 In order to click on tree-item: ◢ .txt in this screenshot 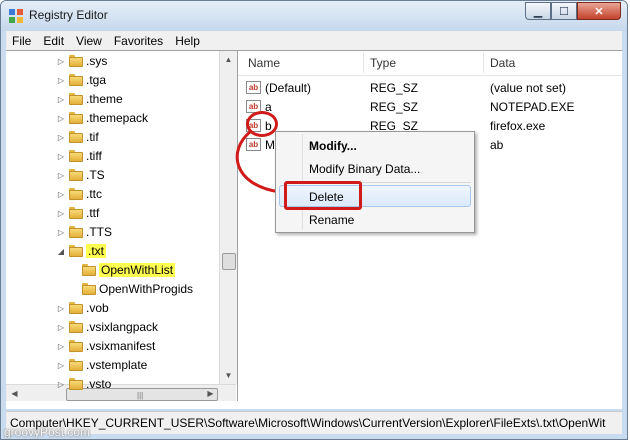, I will do `click(81, 251)`.